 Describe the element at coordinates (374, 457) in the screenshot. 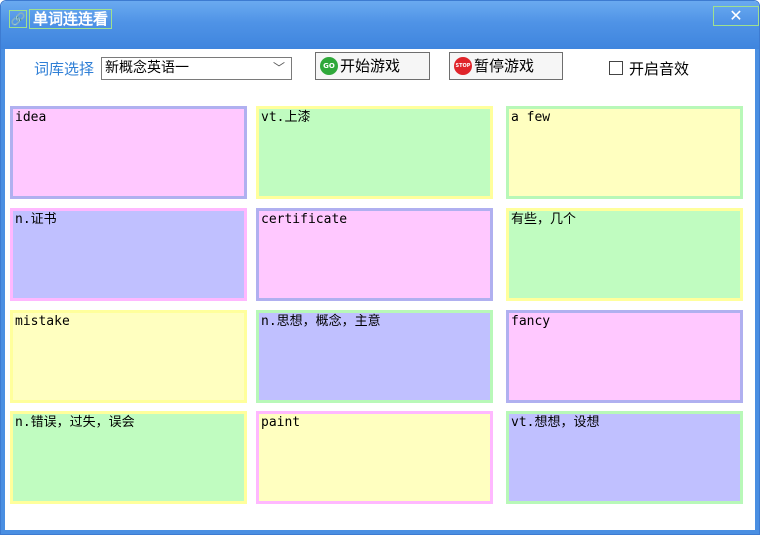

I see `word-card: paint` at that location.